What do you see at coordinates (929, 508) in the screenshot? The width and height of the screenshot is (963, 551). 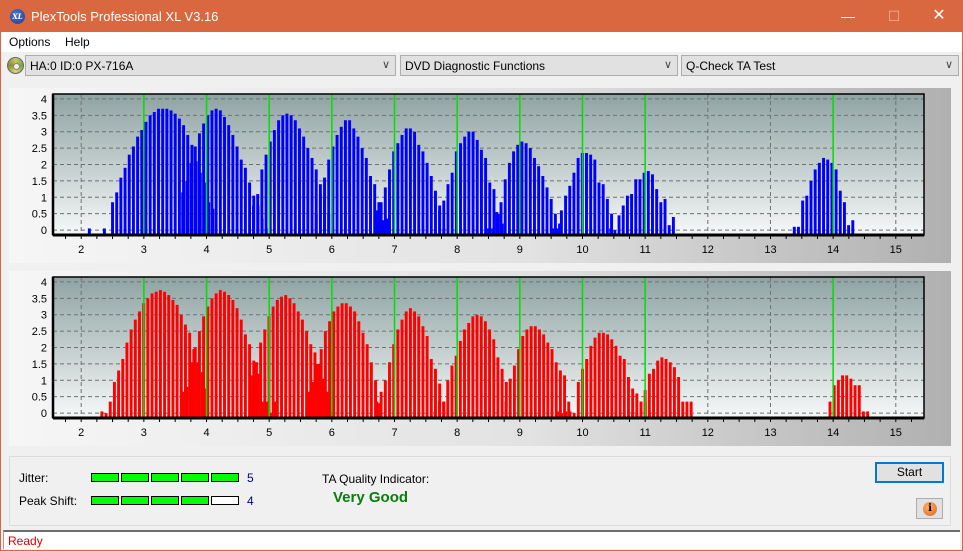 I see `info-button: i` at bounding box center [929, 508].